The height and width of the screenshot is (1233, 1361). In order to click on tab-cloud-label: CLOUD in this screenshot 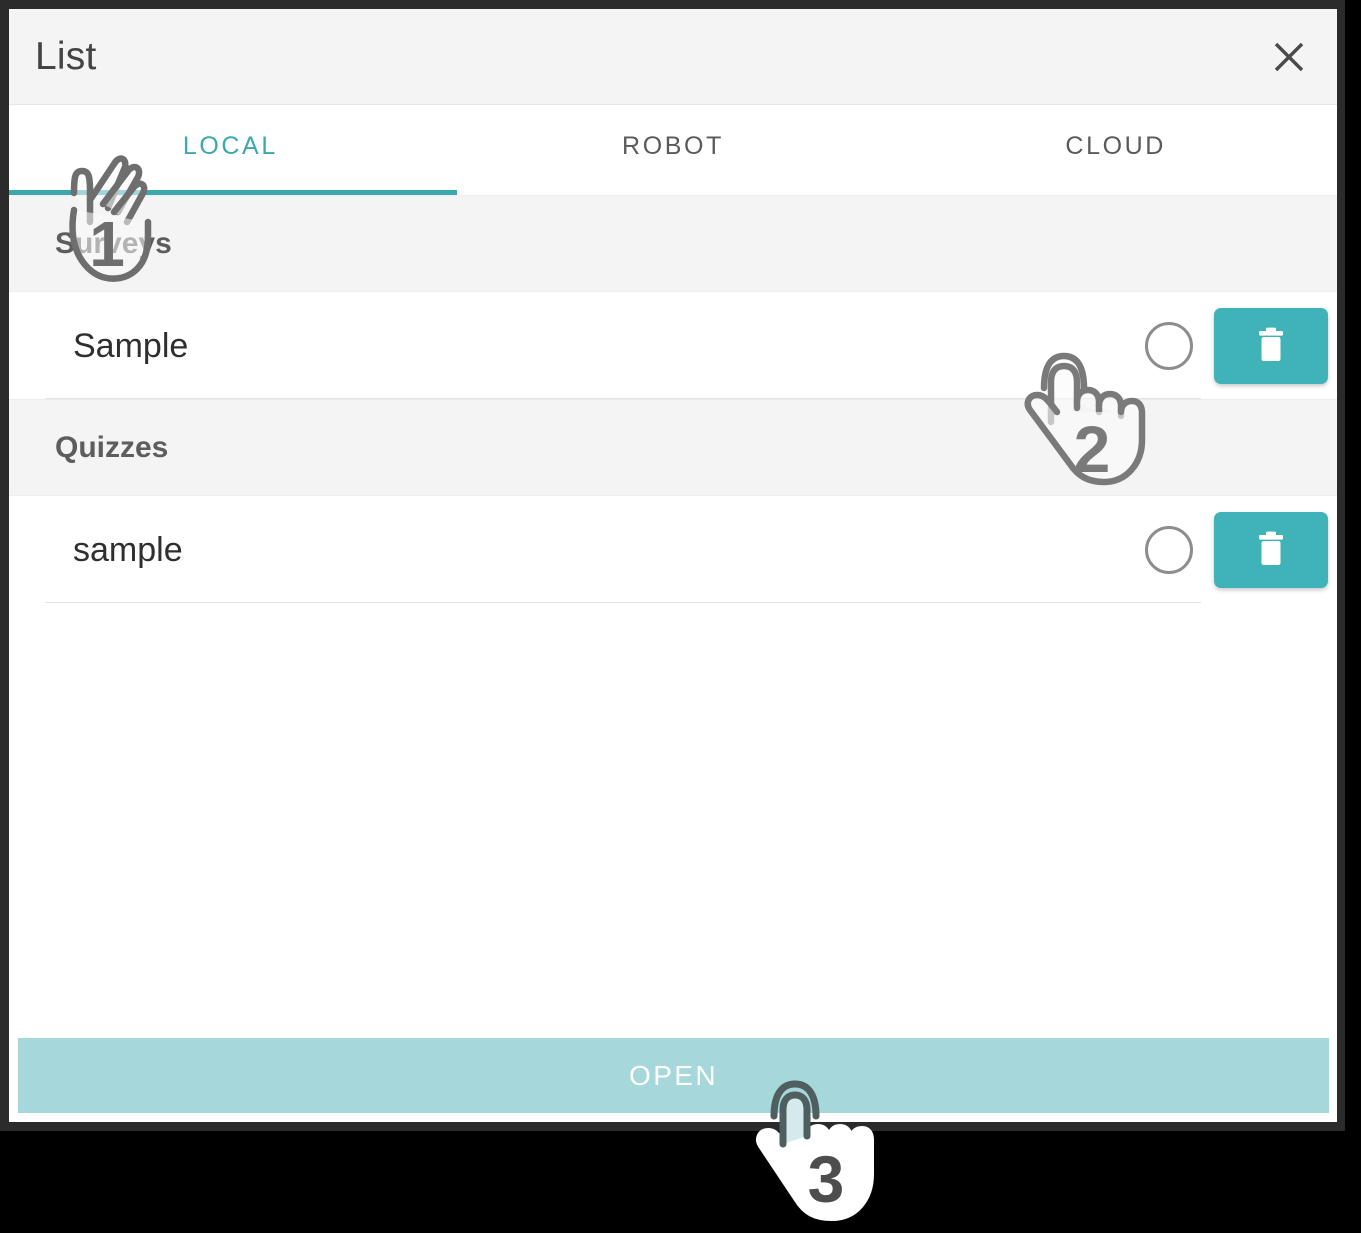, I will do `click(1115, 145)`.